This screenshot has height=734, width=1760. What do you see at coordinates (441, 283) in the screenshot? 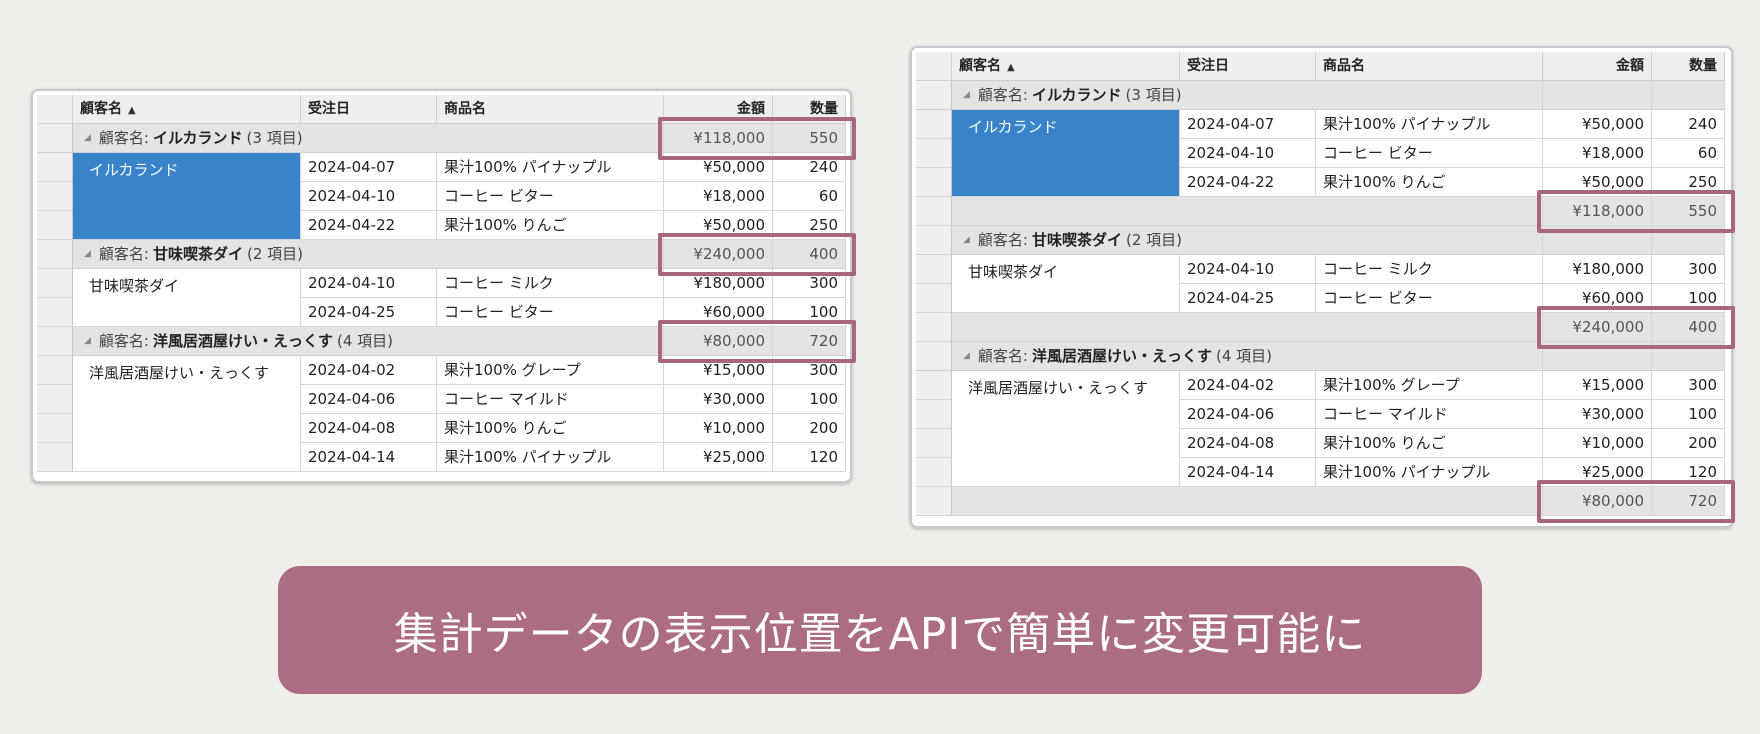
I see `table-row: 2024-04-10 コーヒー ミルク ¥180,000 300` at bounding box center [441, 283].